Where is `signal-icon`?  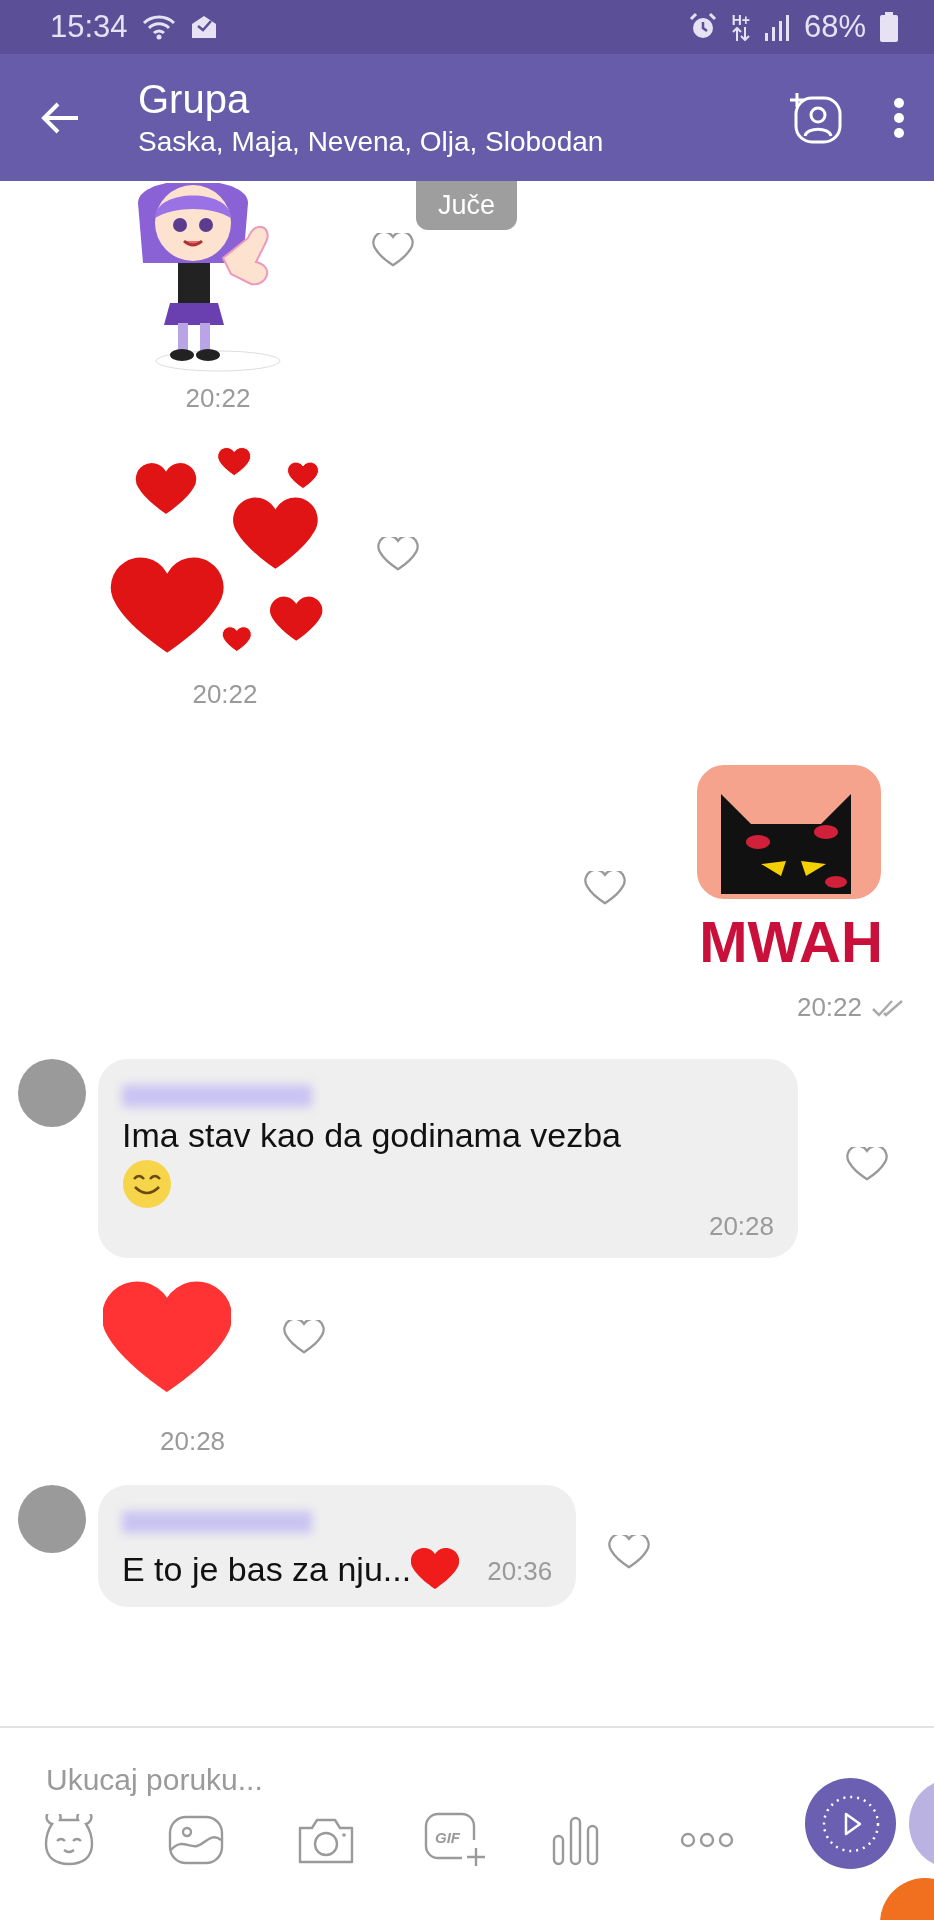
signal-icon is located at coordinates (776, 27).